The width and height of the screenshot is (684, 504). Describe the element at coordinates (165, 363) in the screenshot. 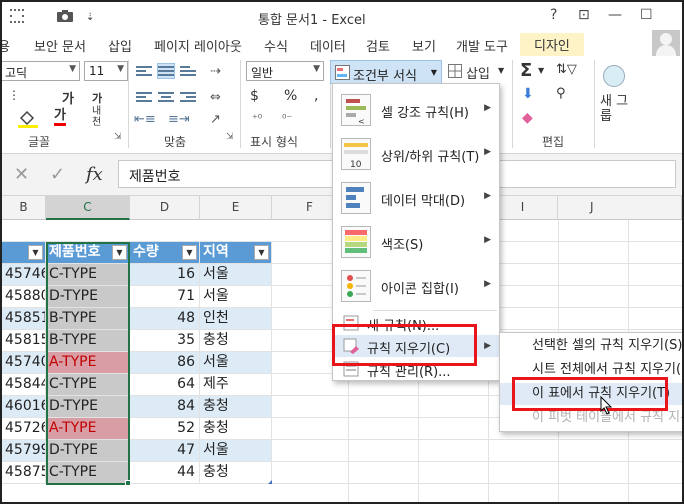

I see `table-cell: 86` at that location.